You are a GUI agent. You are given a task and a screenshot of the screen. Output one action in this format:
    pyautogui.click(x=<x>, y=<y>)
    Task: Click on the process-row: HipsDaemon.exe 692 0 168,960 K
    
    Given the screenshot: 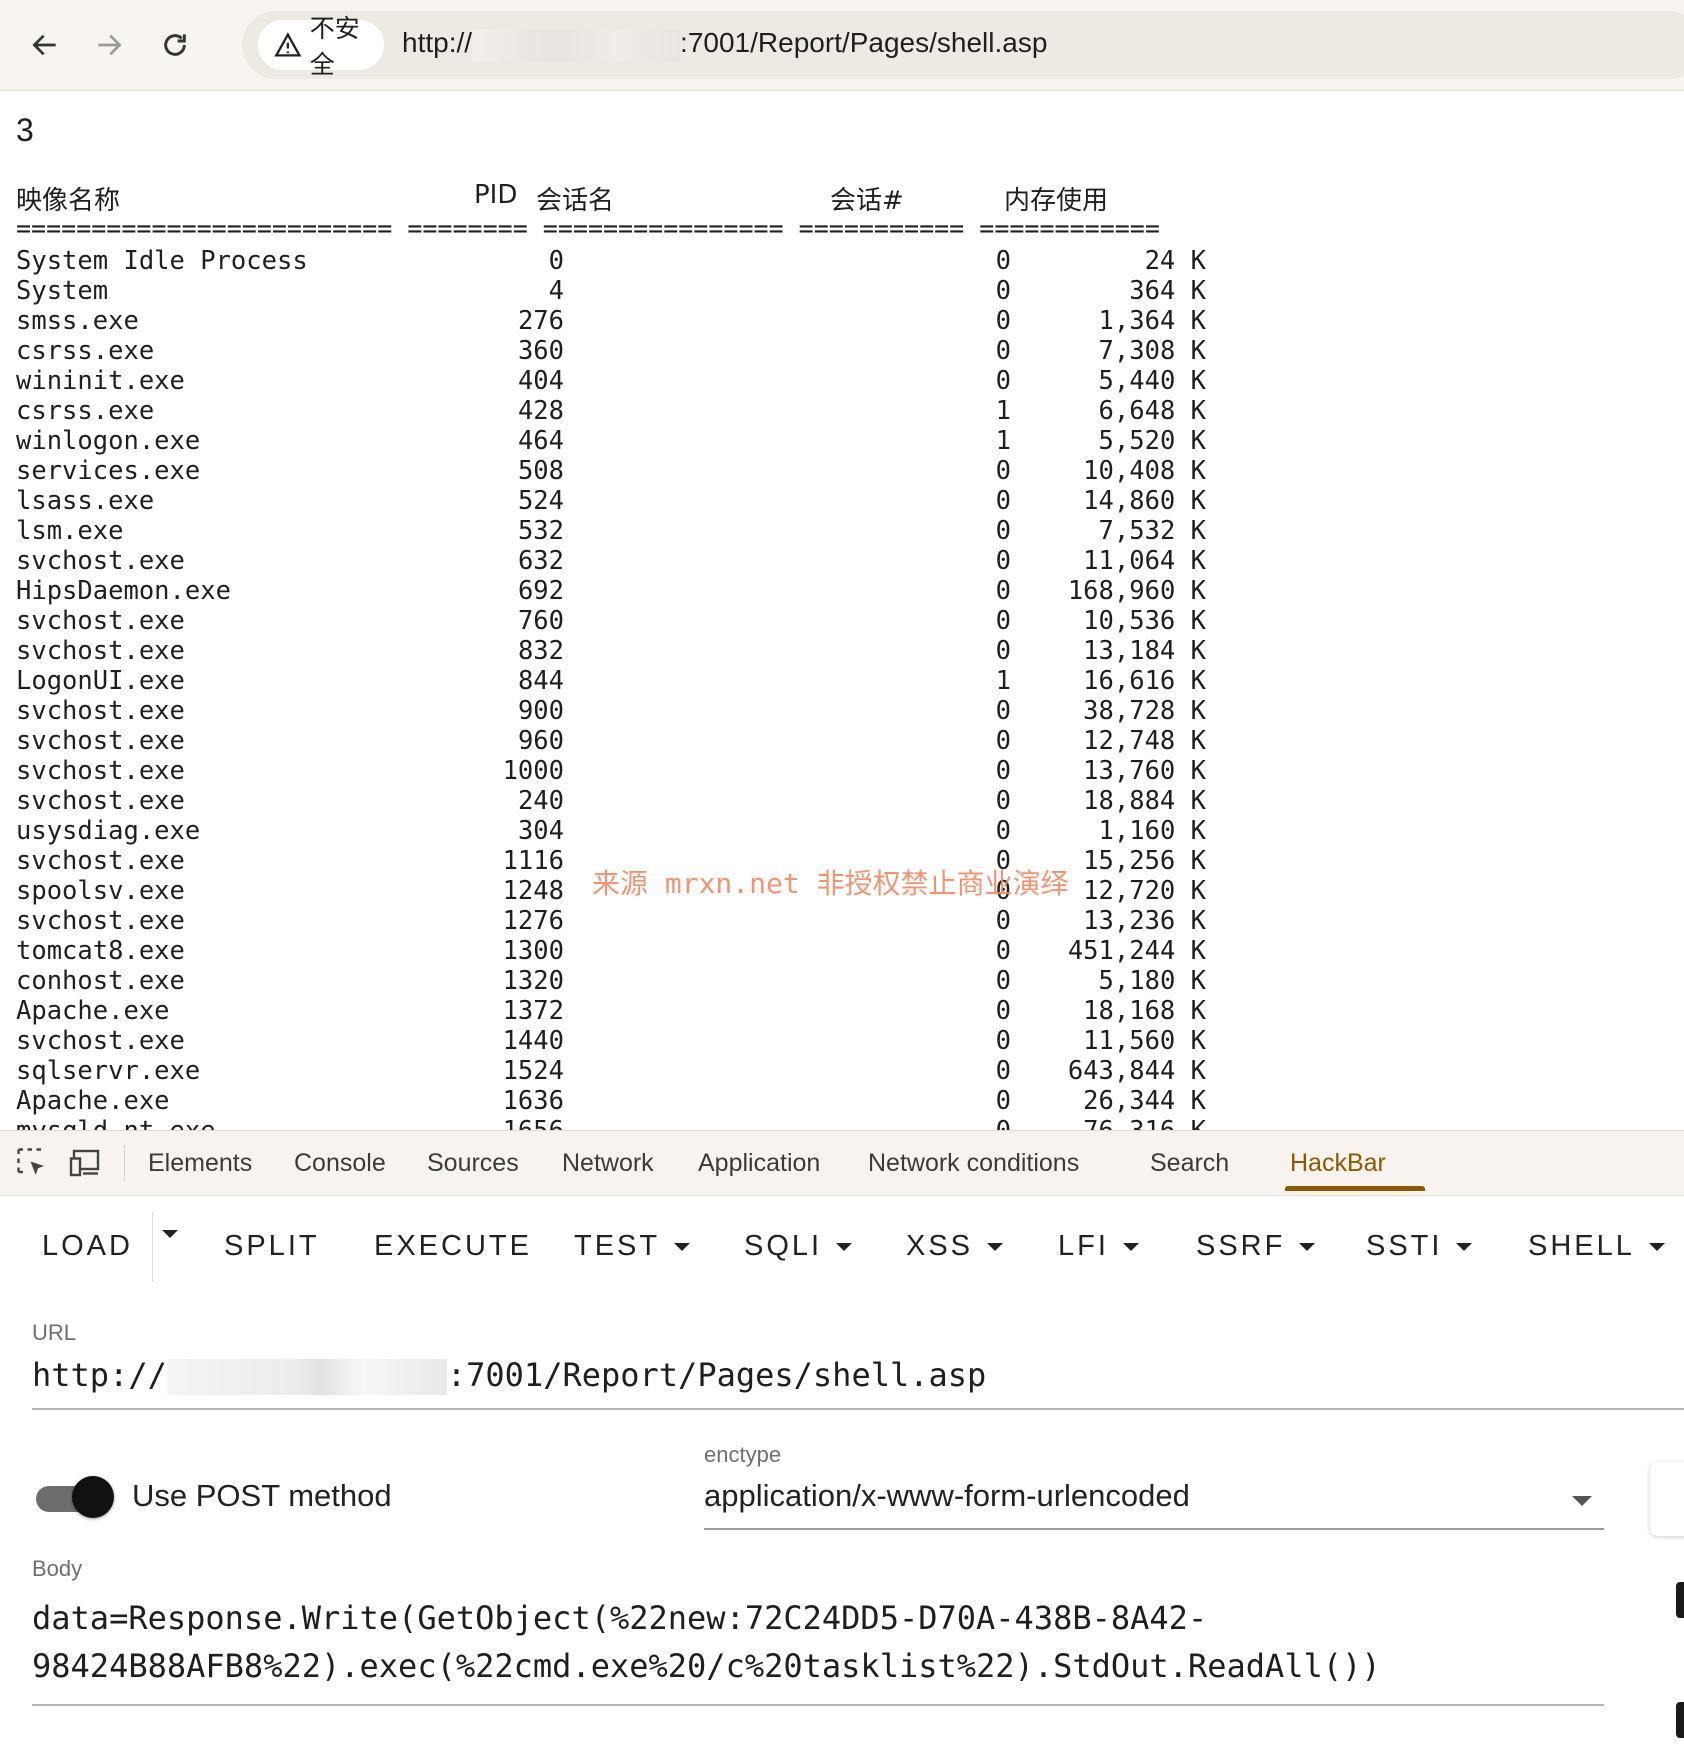 What is the action you would take?
    pyautogui.click(x=626, y=591)
    